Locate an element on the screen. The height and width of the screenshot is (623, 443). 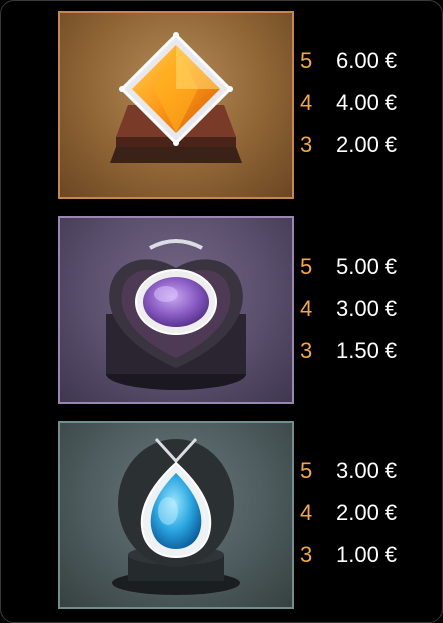
pay-row: 3 1.50 € is located at coordinates (360, 351).